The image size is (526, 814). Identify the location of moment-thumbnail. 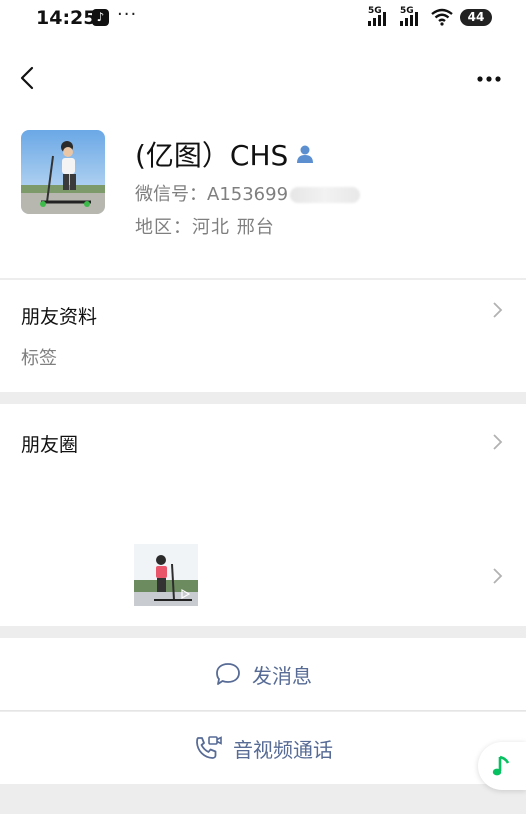
(166, 575).